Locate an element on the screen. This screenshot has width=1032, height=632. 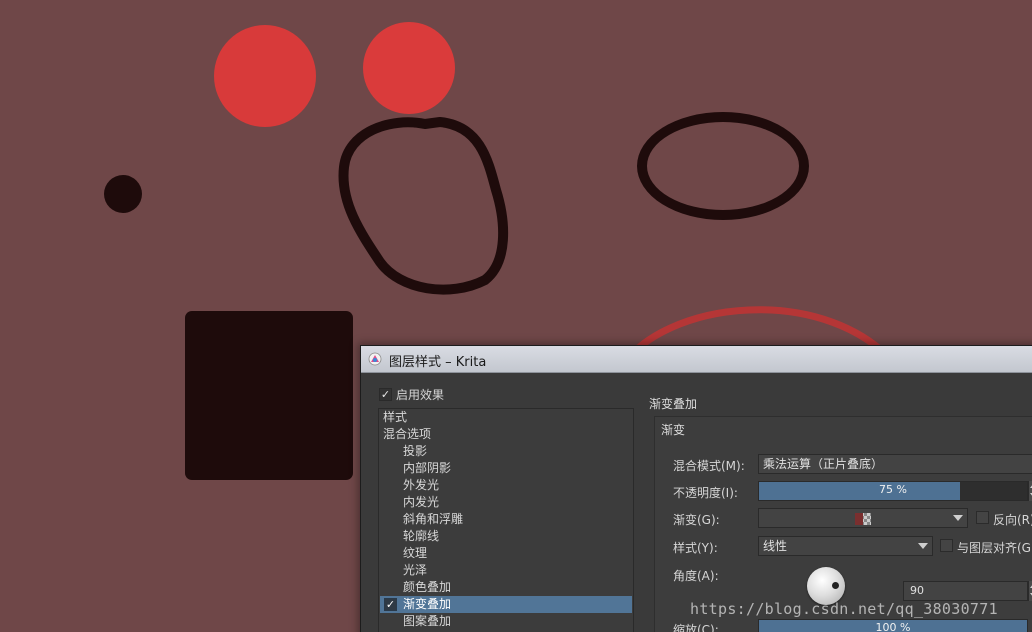
scale-label: 缩放(C): is located at coordinates (696, 627).